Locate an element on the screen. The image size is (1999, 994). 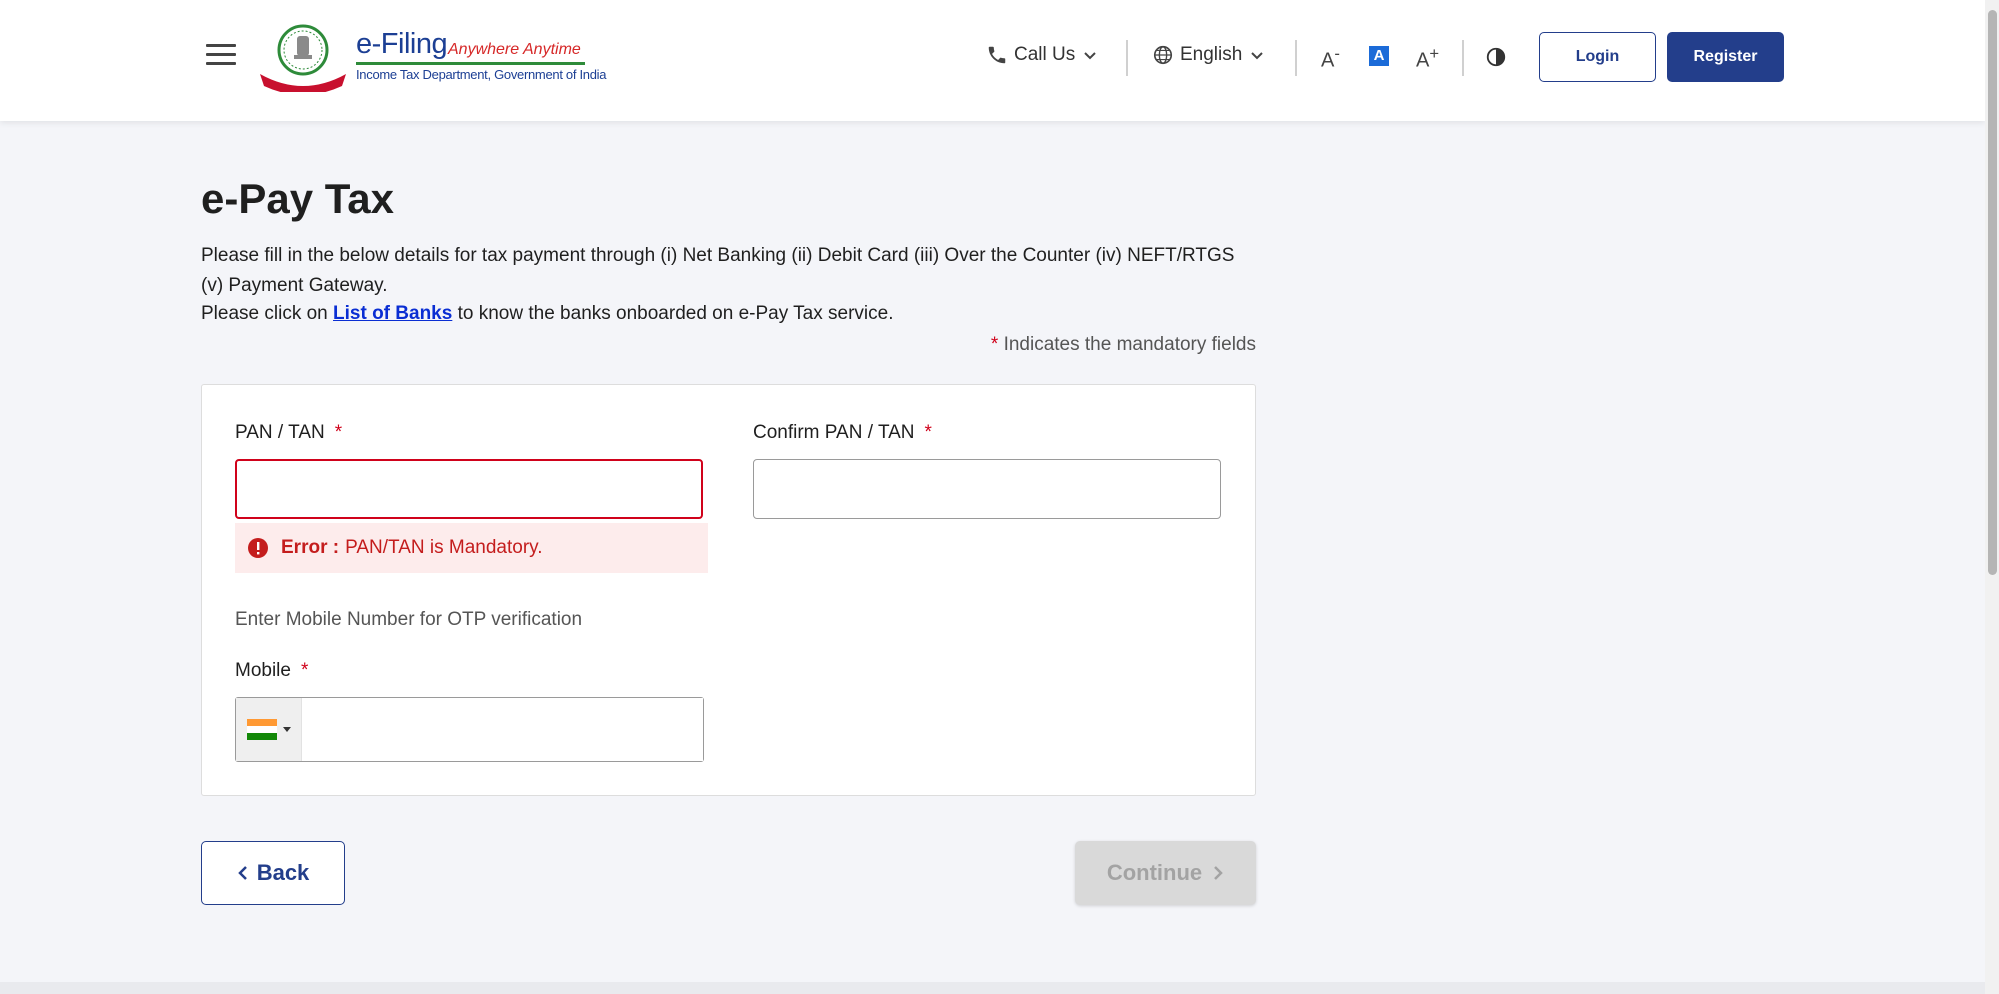
globe-icon is located at coordinates (1163, 55).